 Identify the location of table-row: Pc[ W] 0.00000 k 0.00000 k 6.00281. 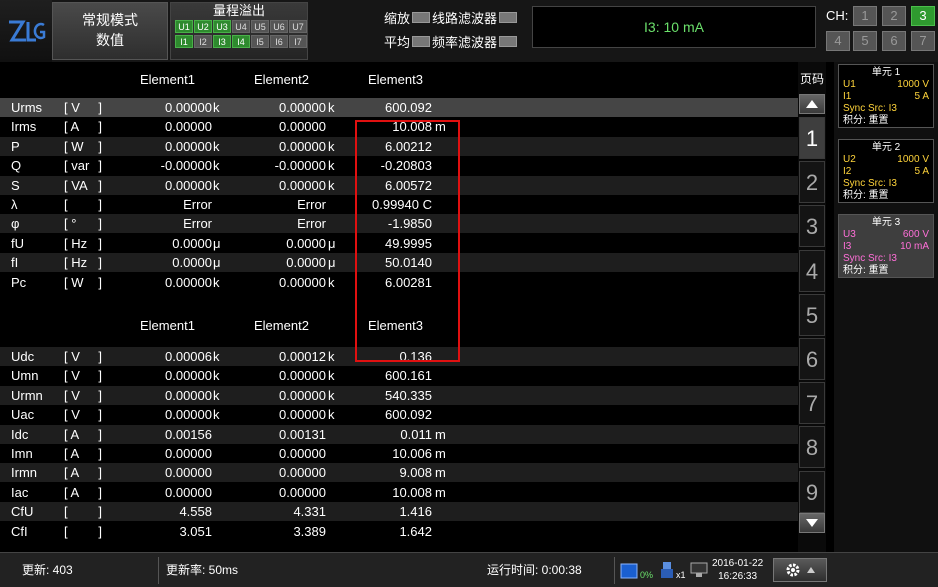
(399, 282).